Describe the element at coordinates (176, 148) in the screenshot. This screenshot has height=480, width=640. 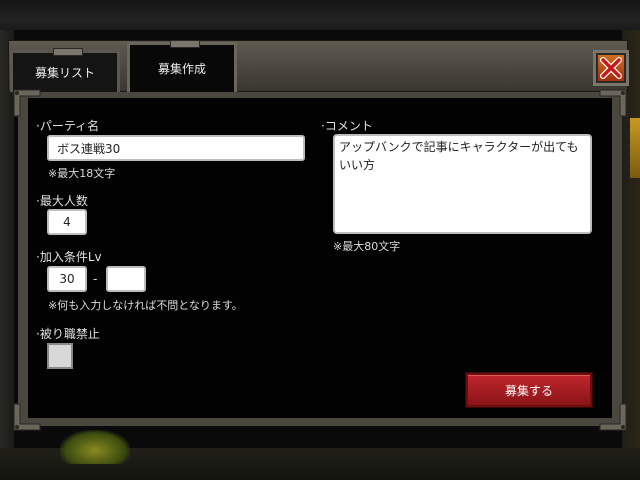
I see `party-name-input: ボス連戦30` at that location.